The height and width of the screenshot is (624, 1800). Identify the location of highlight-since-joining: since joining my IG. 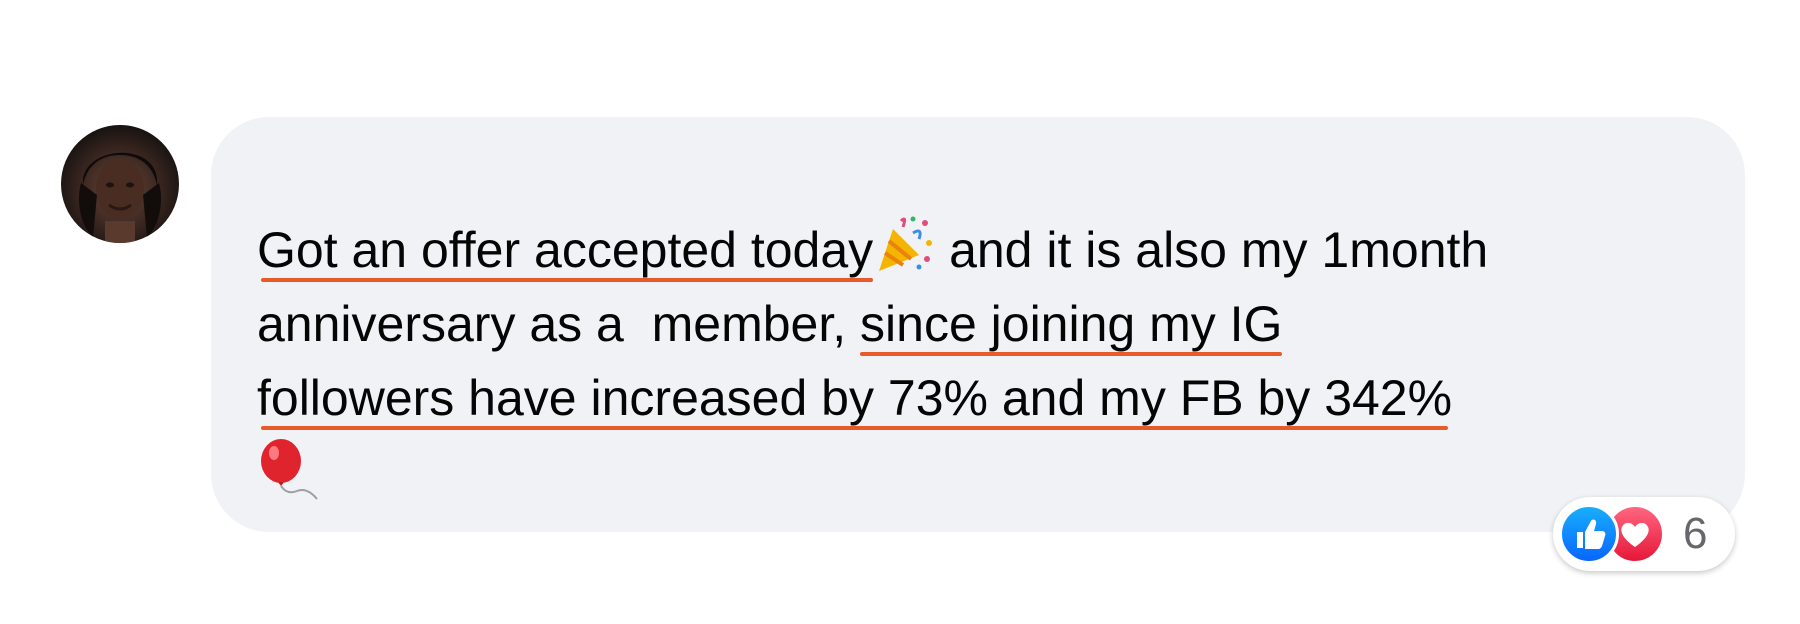
(1071, 326).